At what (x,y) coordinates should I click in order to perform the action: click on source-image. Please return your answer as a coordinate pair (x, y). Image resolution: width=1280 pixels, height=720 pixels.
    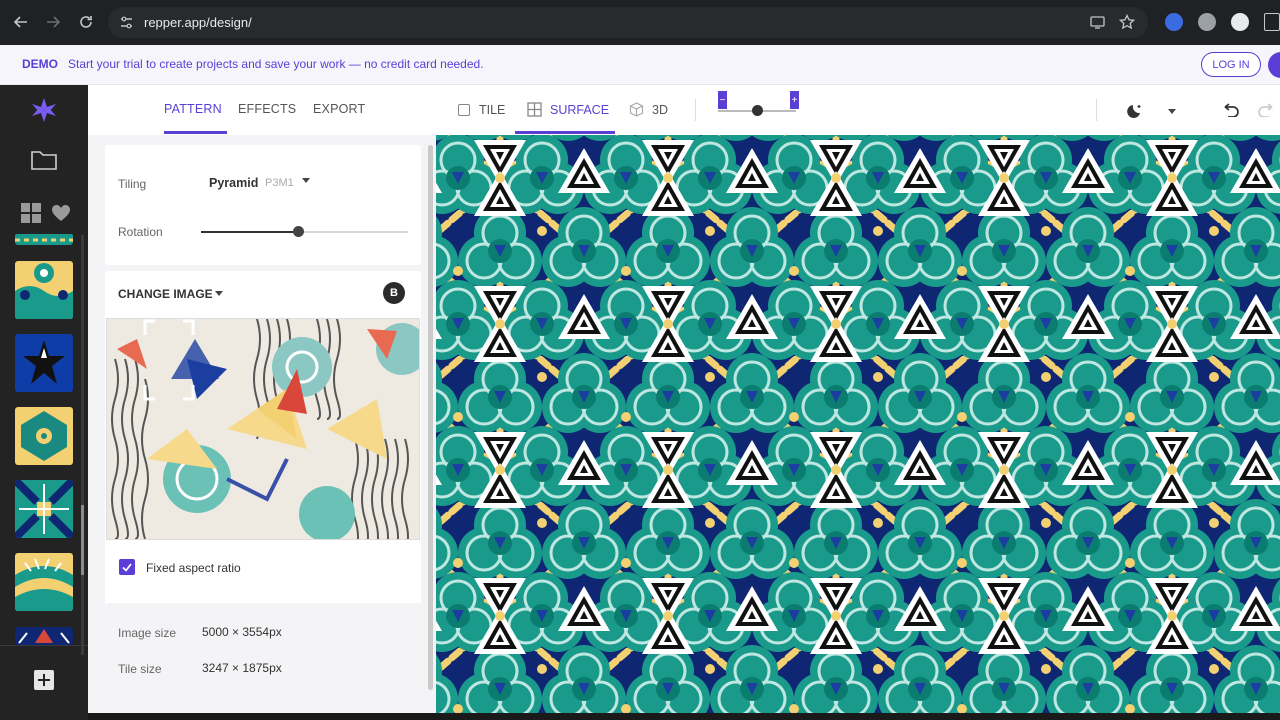
    Looking at the image, I should click on (263, 429).